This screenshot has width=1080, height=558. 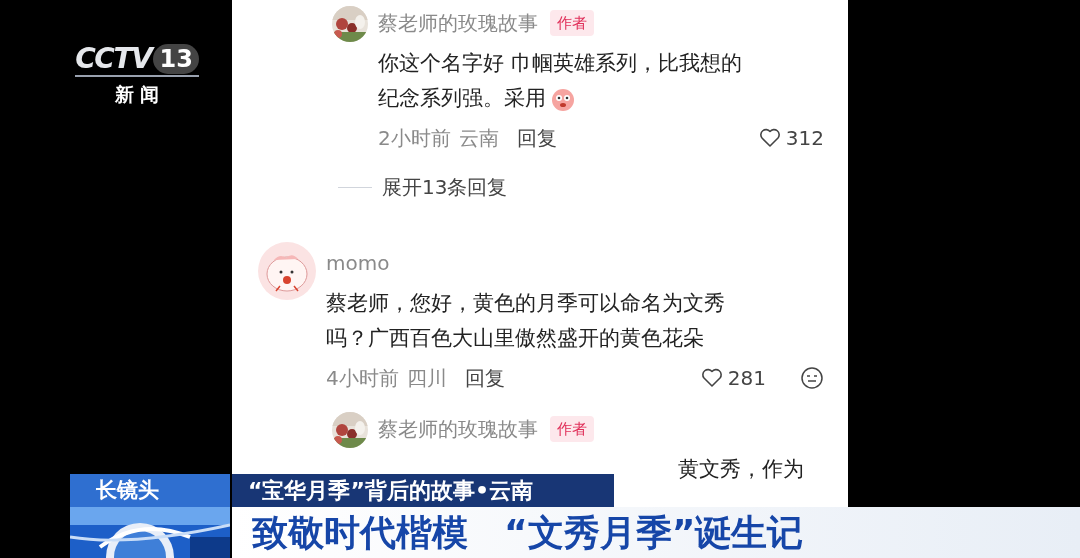 What do you see at coordinates (414, 138) in the screenshot?
I see `comment-time: 2小时前` at bounding box center [414, 138].